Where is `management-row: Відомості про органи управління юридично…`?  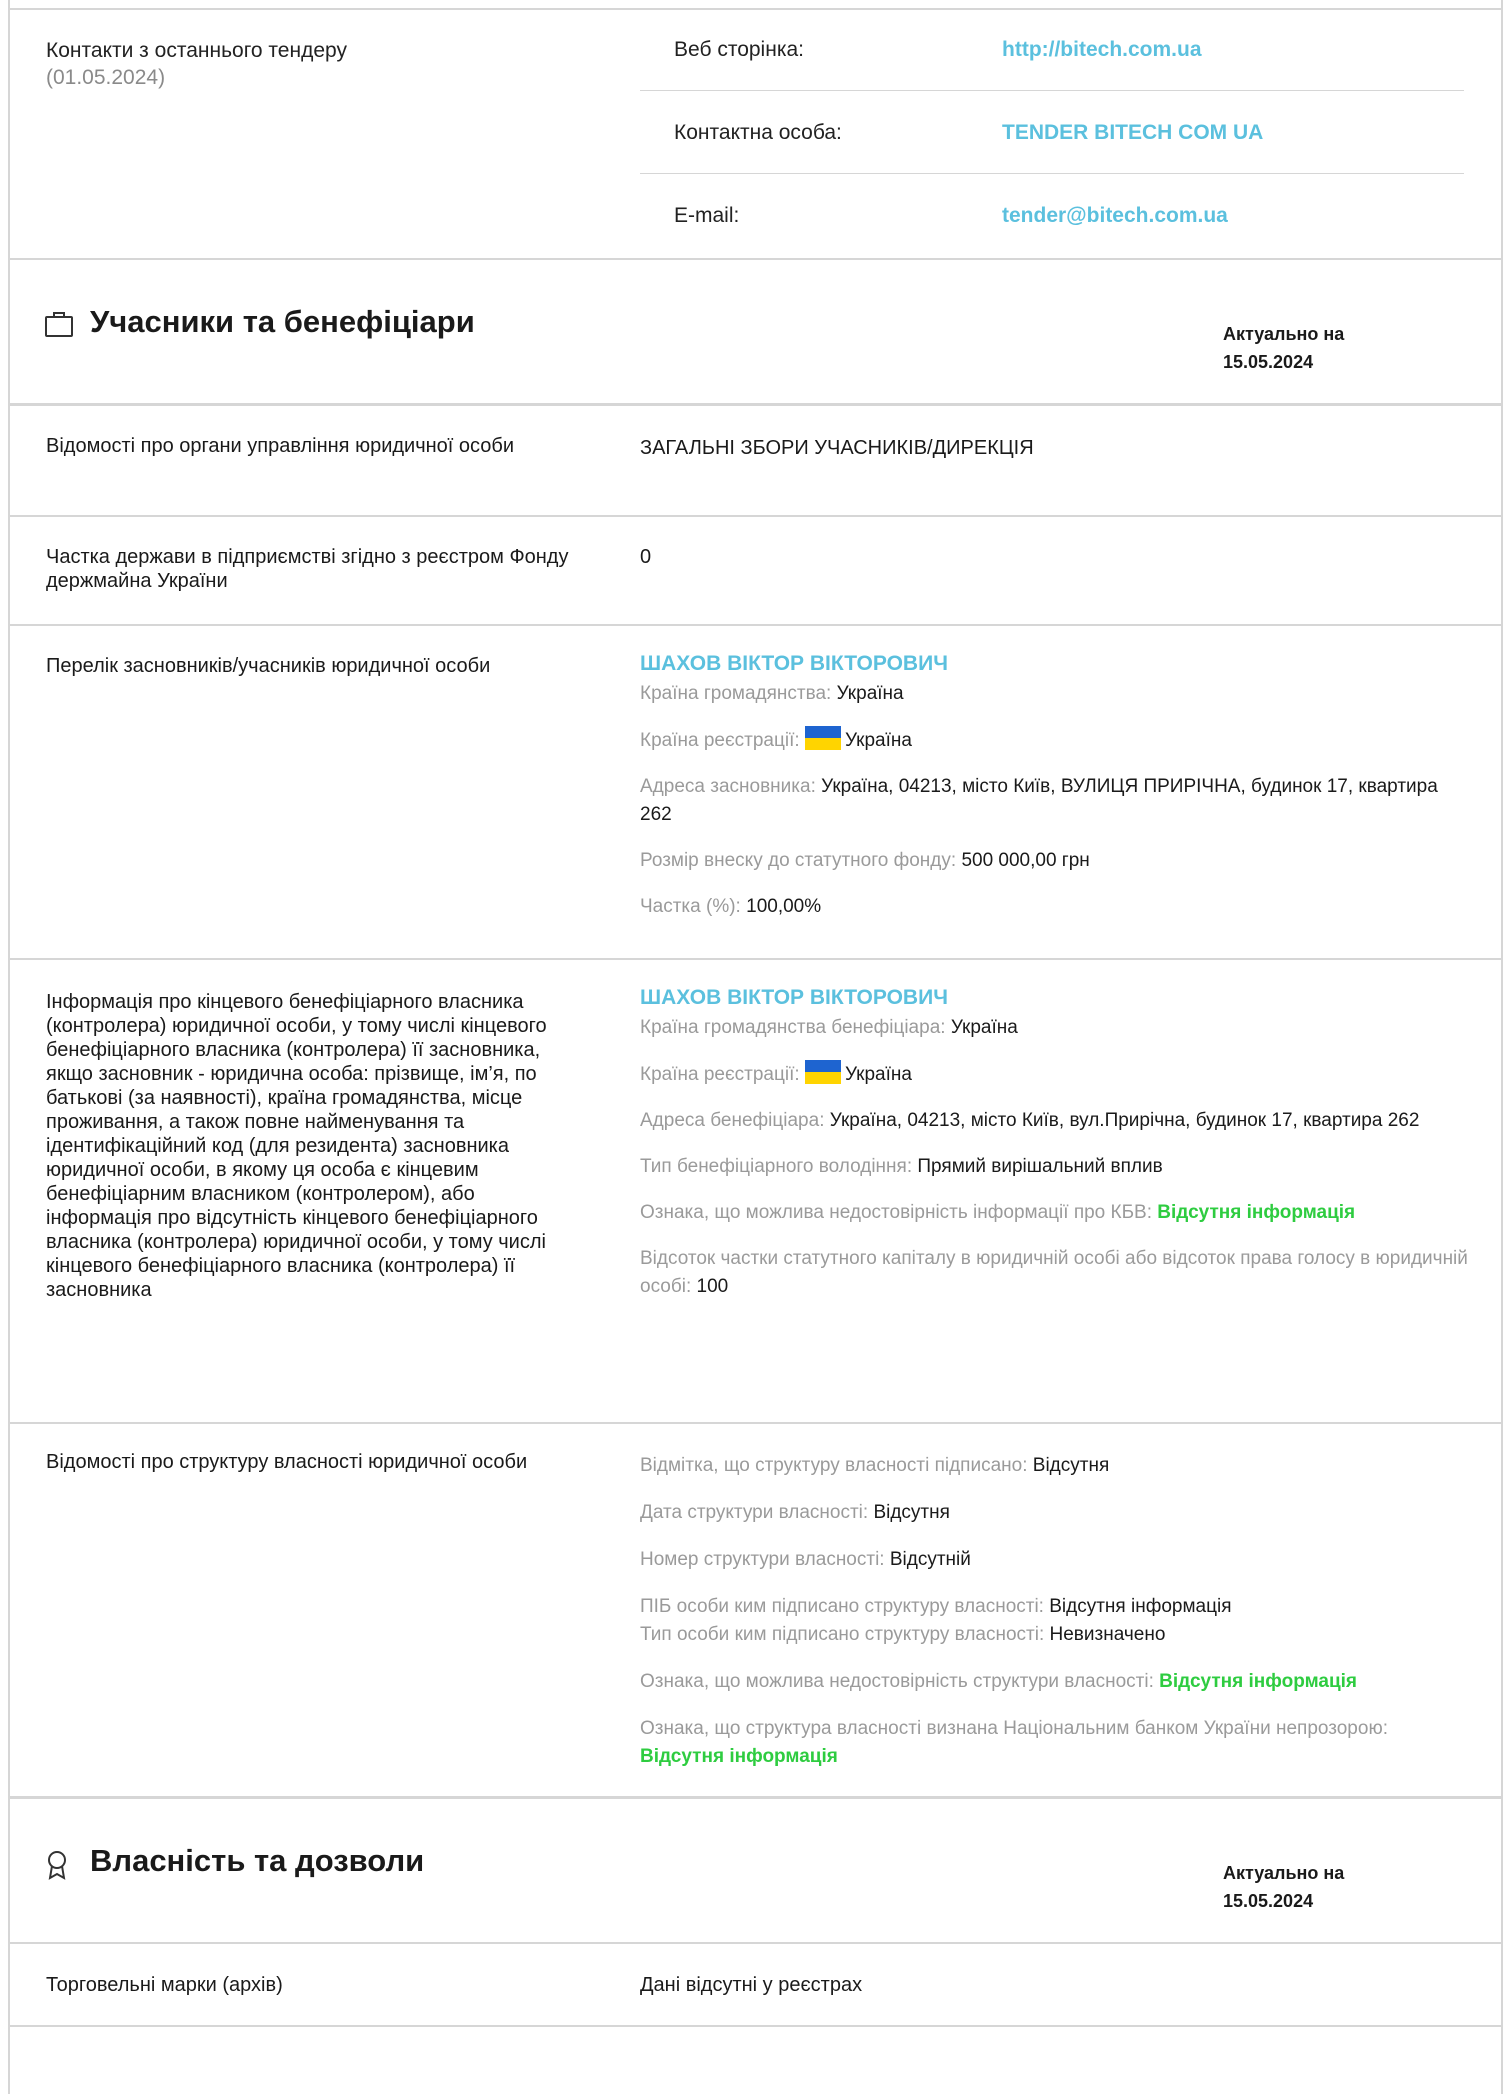
management-row: Відомості про органи управління юридично… is located at coordinates (755, 461).